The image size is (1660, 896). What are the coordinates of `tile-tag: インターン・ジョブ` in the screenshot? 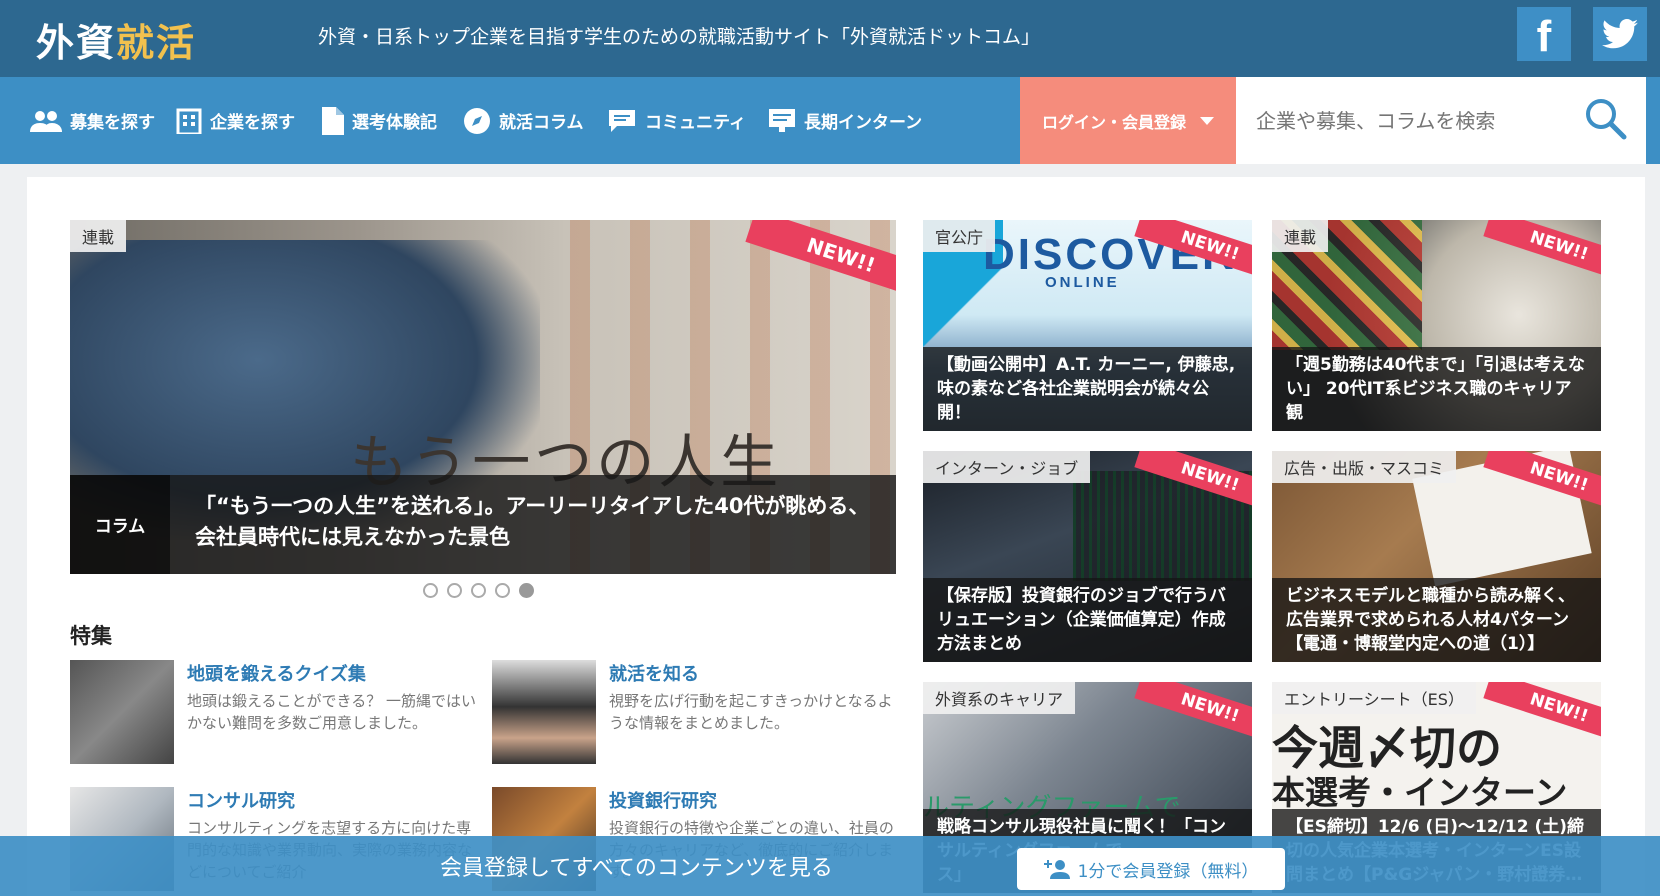 It's located at (1007, 467).